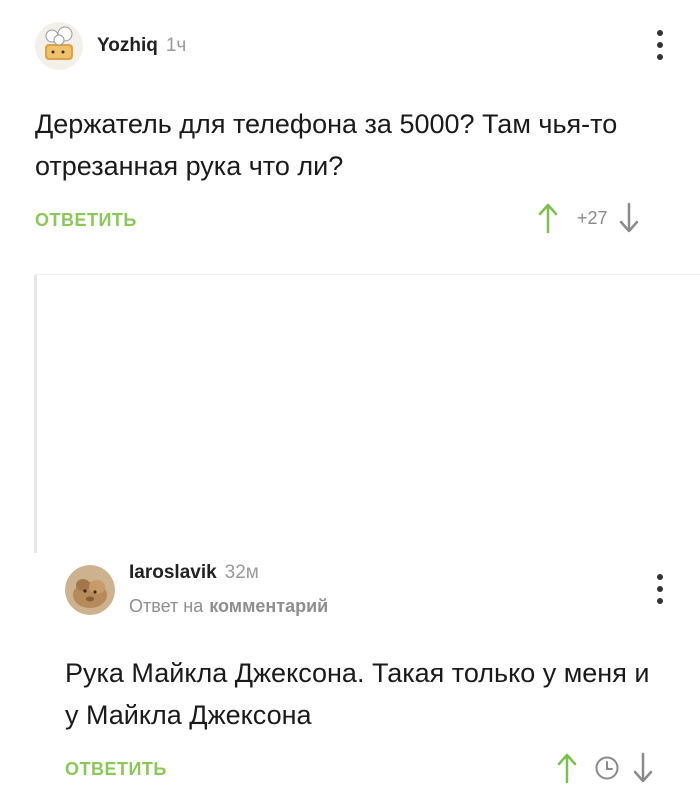 The height and width of the screenshot is (786, 700). I want to click on username: Iaroslavik, so click(173, 573).